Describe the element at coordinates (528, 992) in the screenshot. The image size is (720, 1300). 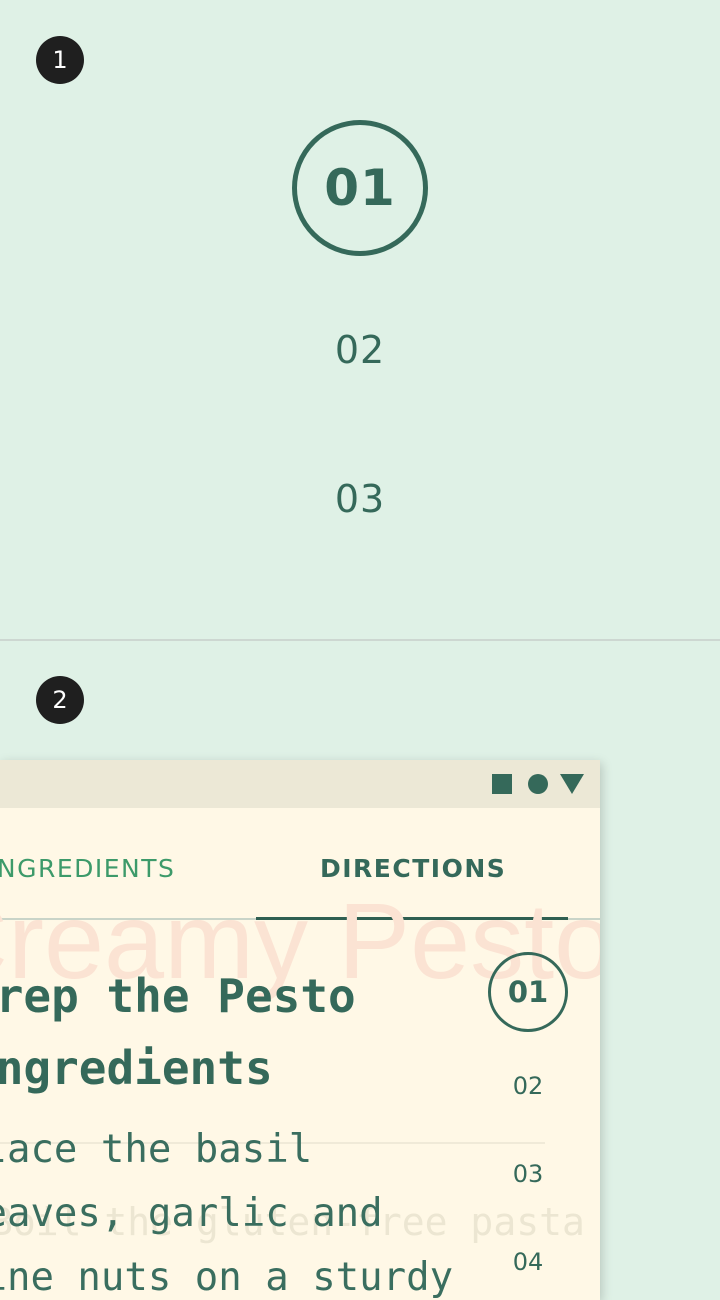
I see `mini-step-01-active: 01` at that location.